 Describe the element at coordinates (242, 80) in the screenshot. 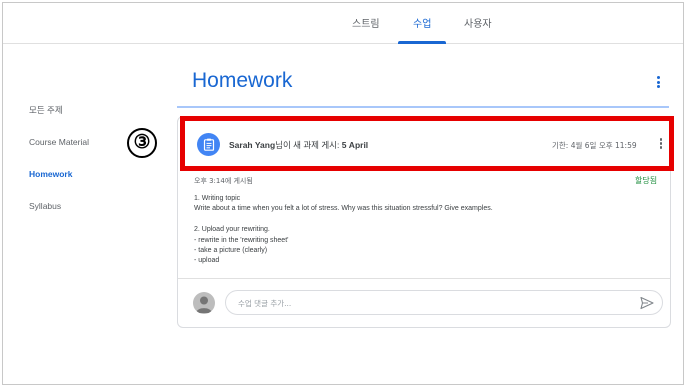

I see `section-title: Homework` at that location.